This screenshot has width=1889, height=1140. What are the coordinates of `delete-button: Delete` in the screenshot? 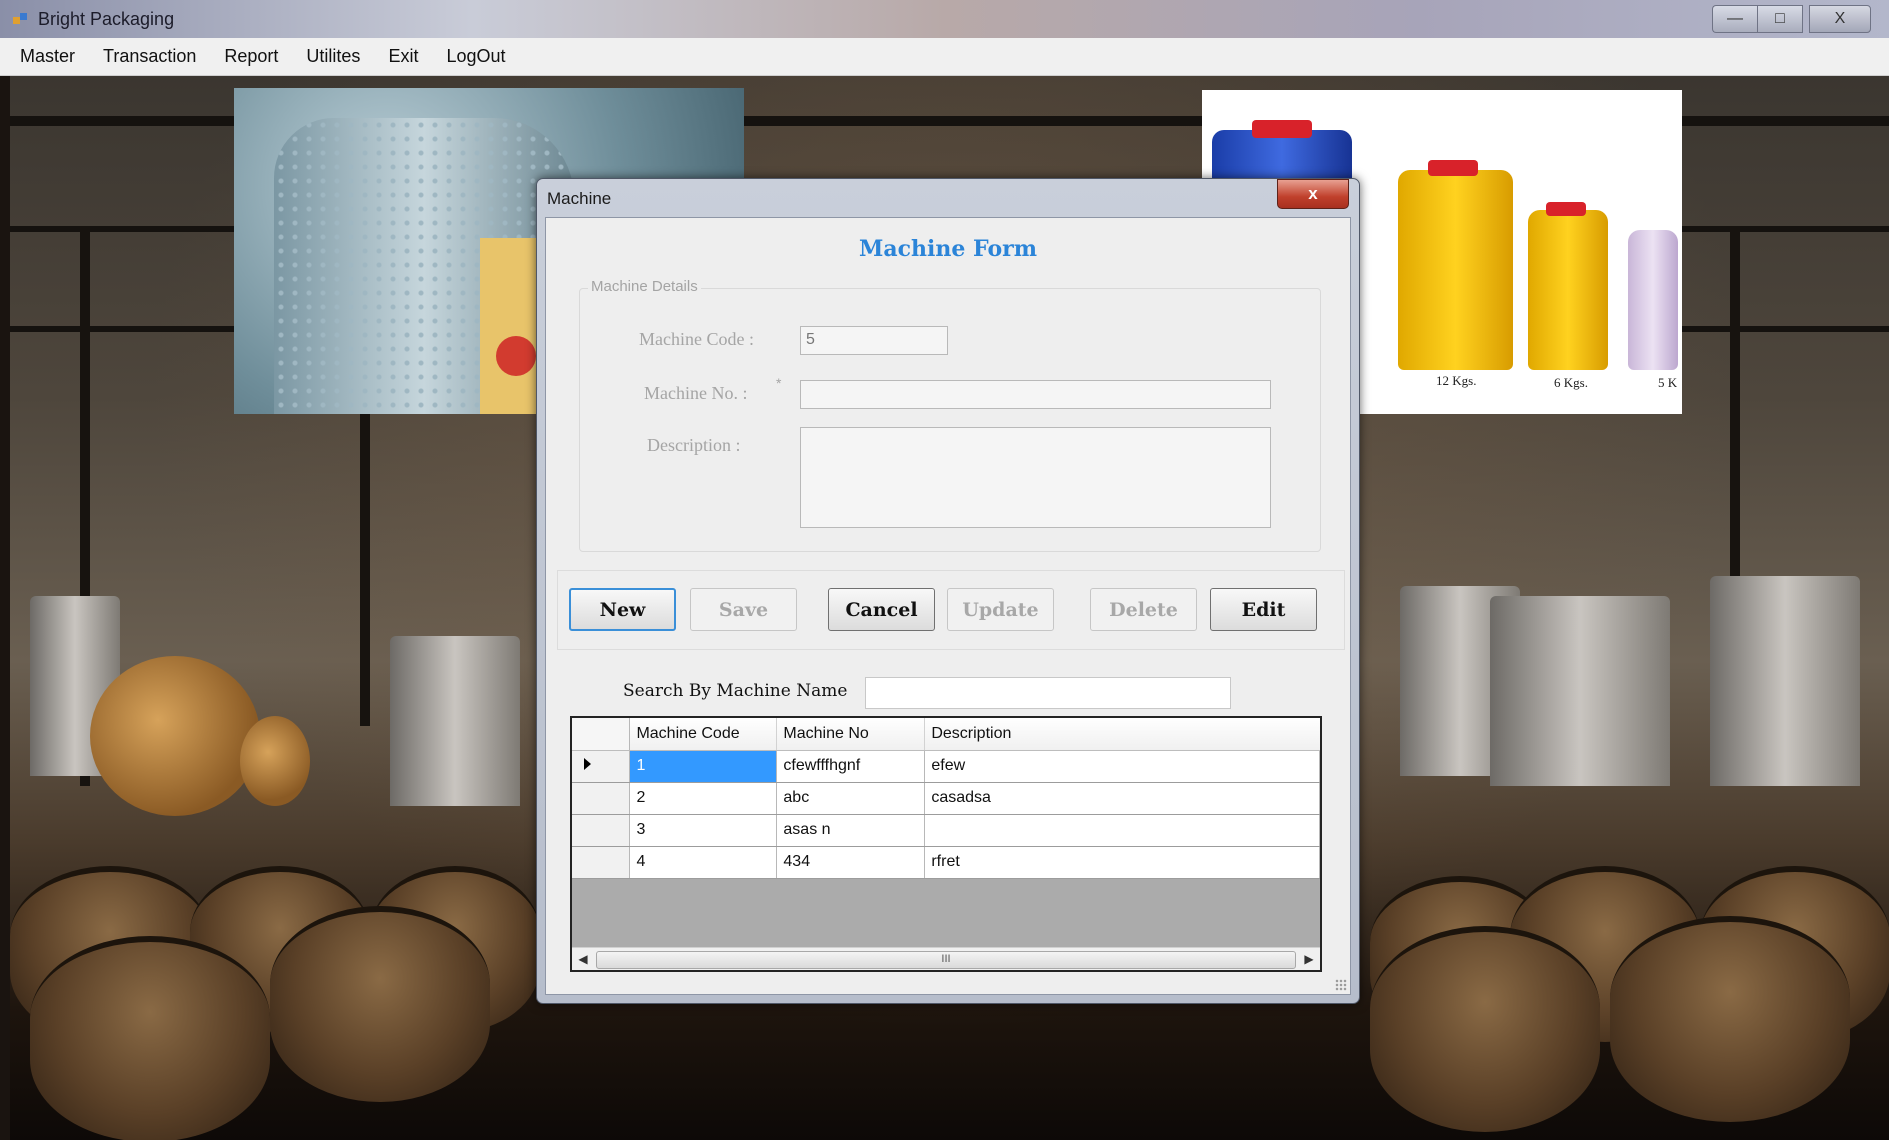 It's located at (1143, 609).